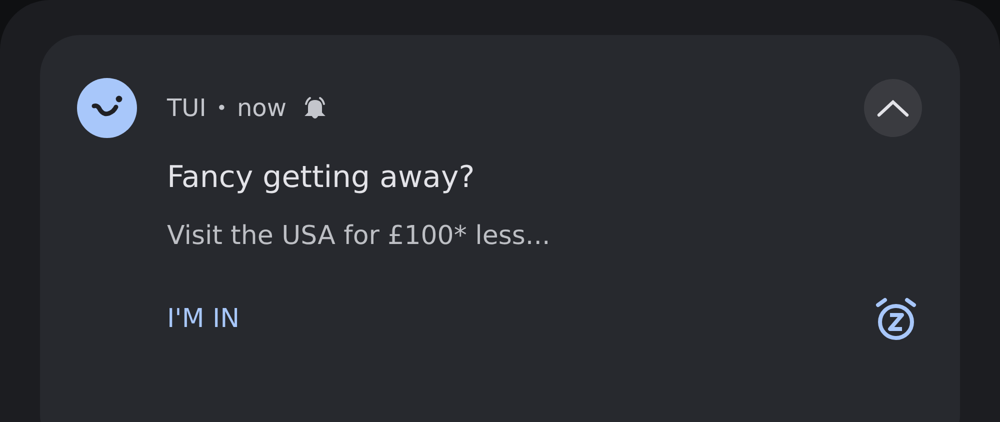 Image resolution: width=1000 pixels, height=422 pixels. Describe the element at coordinates (107, 108) in the screenshot. I see `smile-logo-icon` at that location.